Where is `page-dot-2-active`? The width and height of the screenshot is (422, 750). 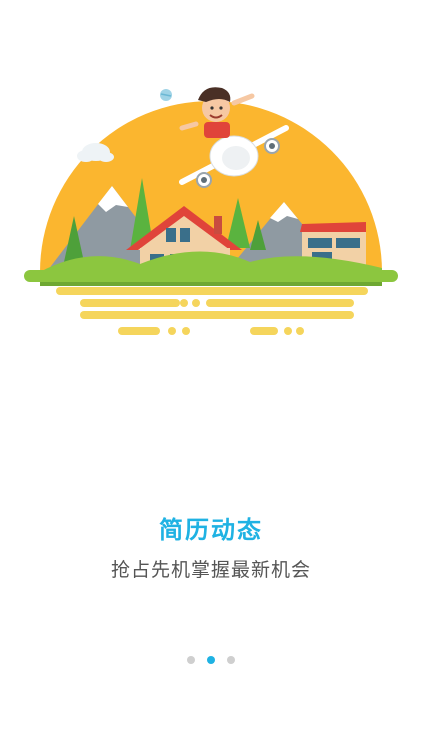
page-dot-2-active is located at coordinates (211, 660).